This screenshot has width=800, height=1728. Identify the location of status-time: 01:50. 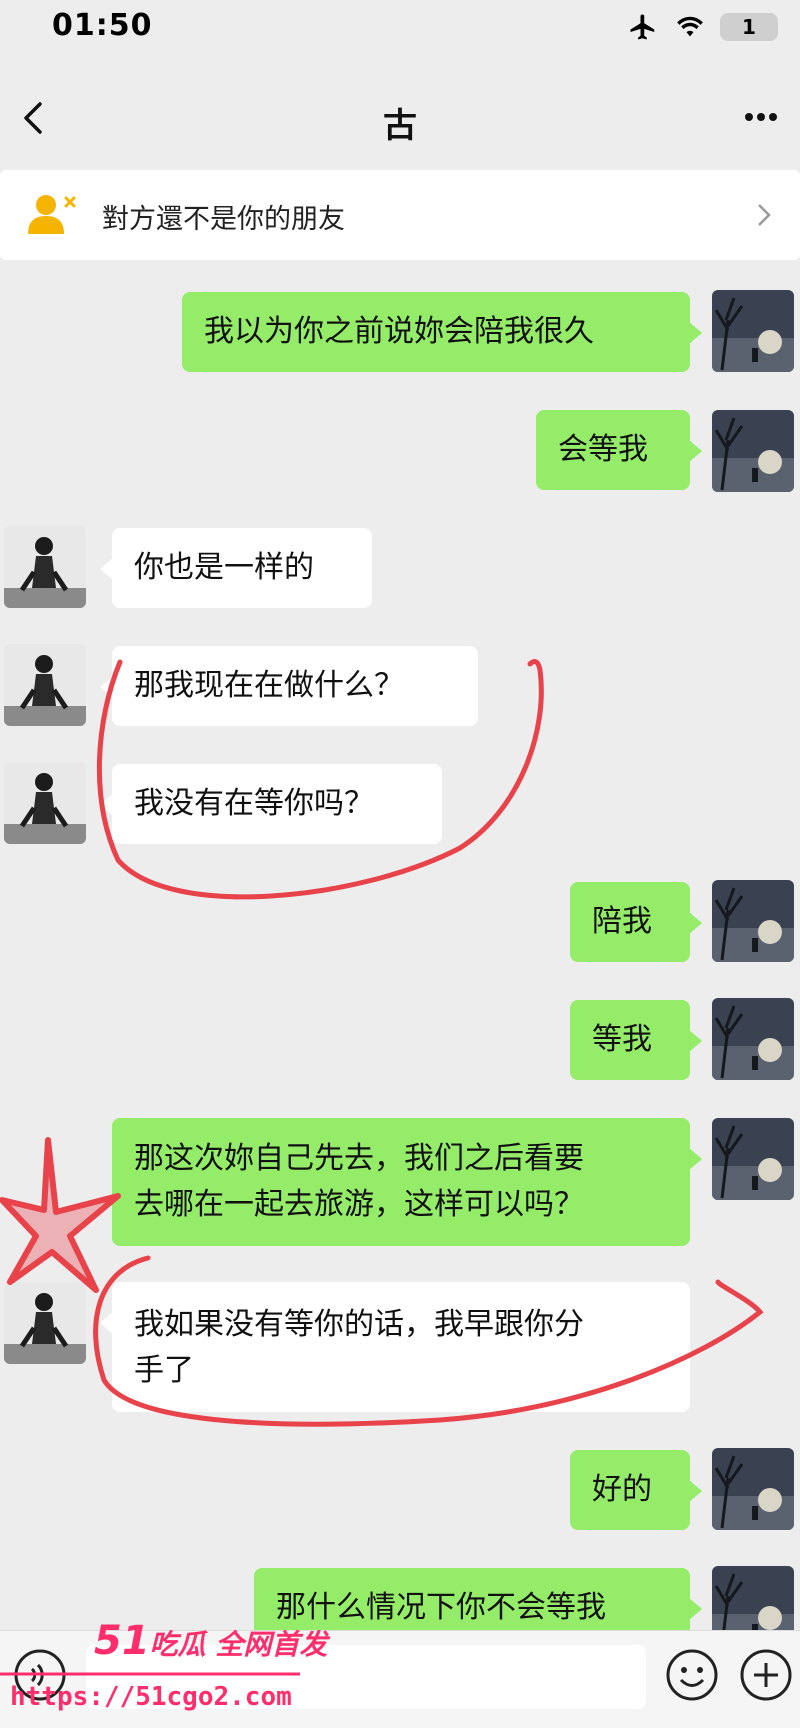
(102, 25).